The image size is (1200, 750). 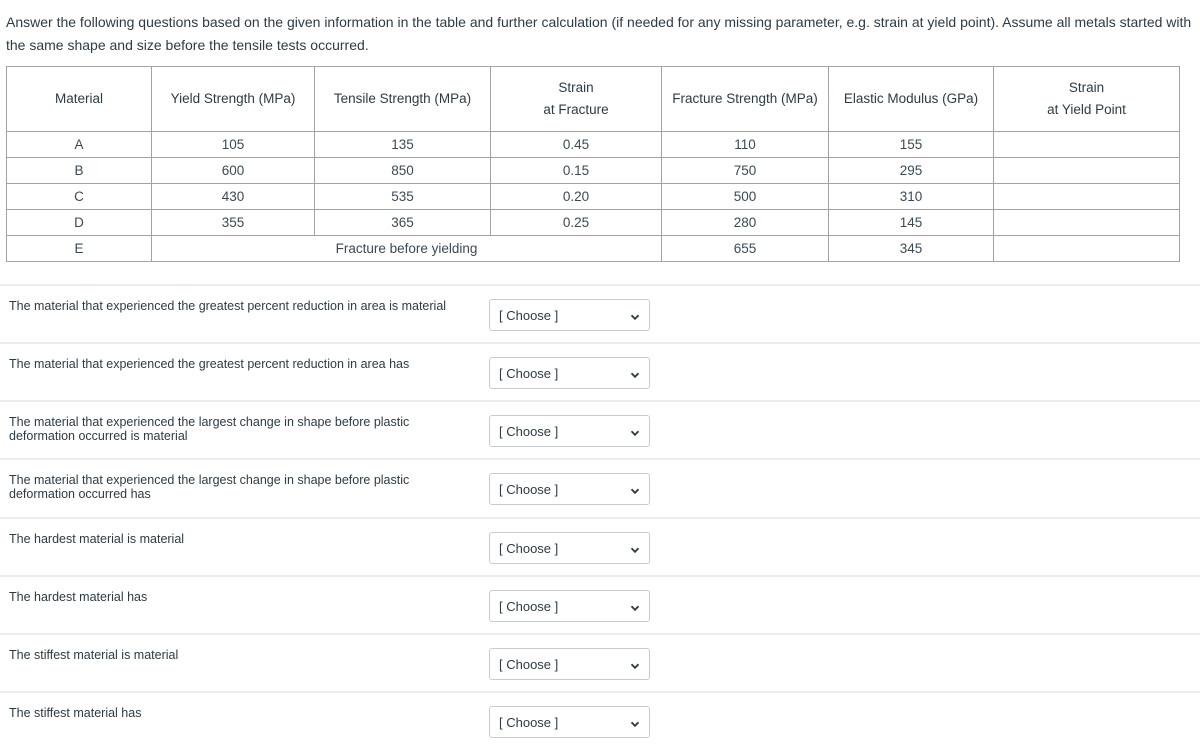 What do you see at coordinates (402, 170) in the screenshot?
I see `cell-tensile-strength: 850` at bounding box center [402, 170].